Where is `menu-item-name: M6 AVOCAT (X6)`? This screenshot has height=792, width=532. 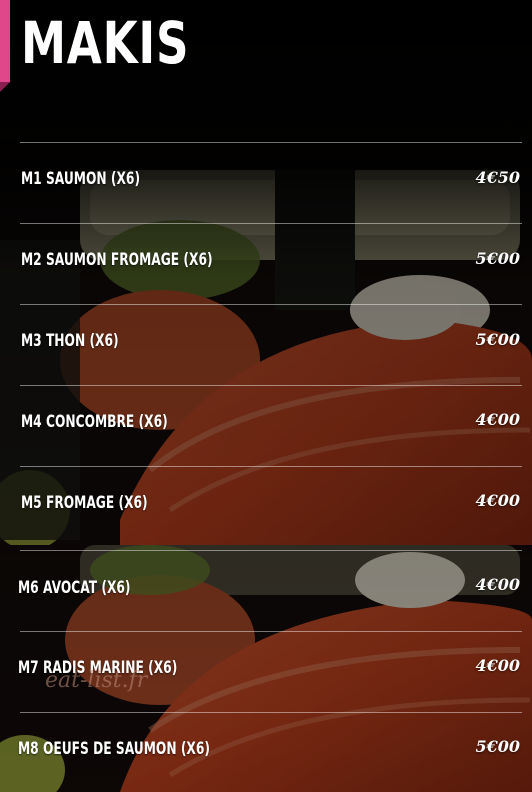 menu-item-name: M6 AVOCAT (X6) is located at coordinates (74, 588).